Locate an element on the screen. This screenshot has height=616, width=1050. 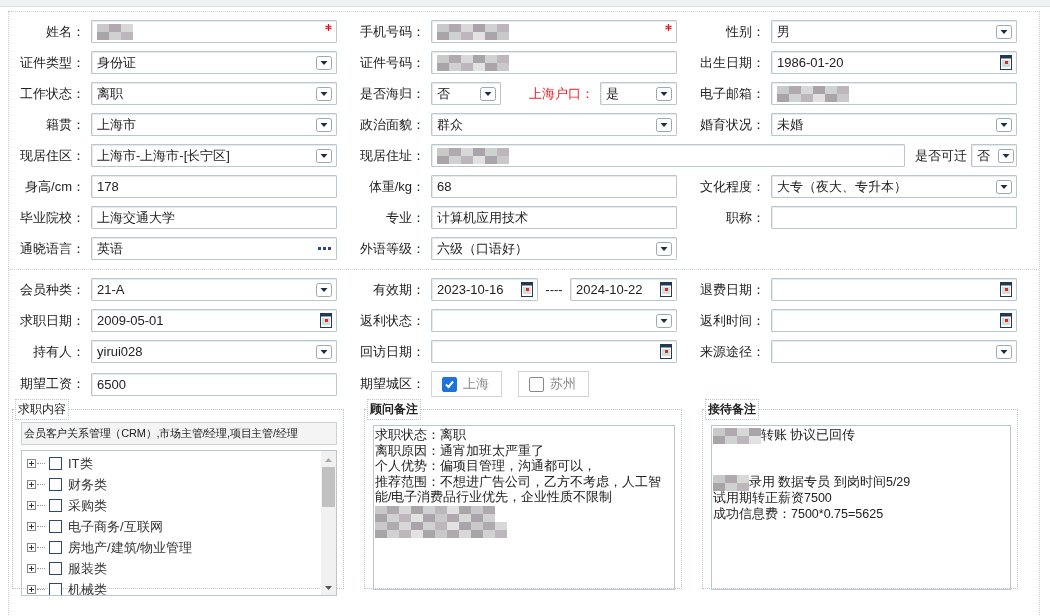
select-field: 六级（口语好） is located at coordinates (554, 248).